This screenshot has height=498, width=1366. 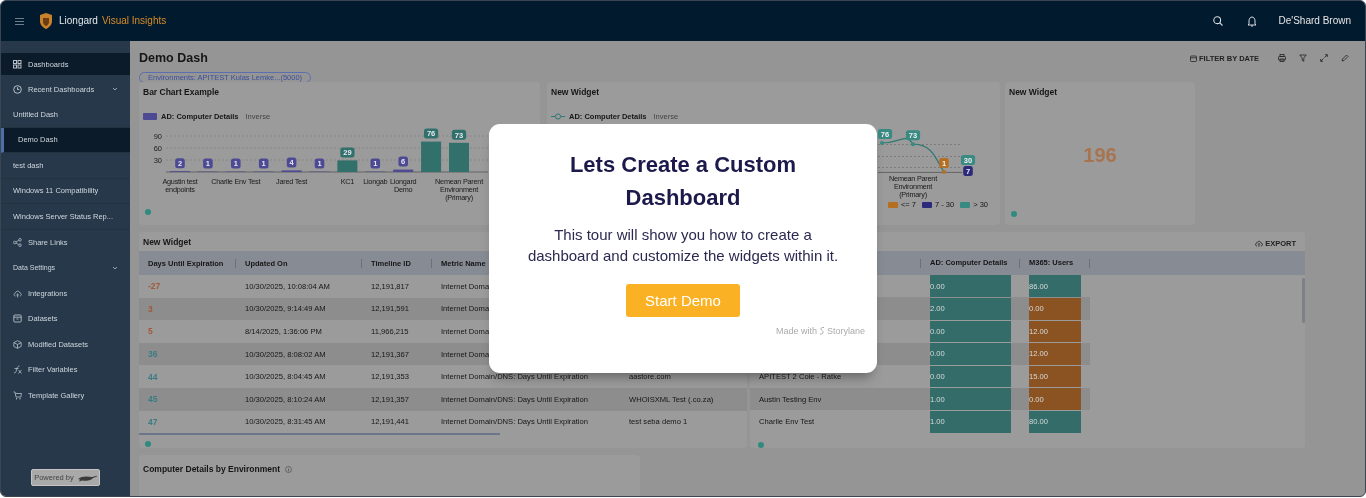 I want to click on bell-icon, so click(x=1251, y=21).